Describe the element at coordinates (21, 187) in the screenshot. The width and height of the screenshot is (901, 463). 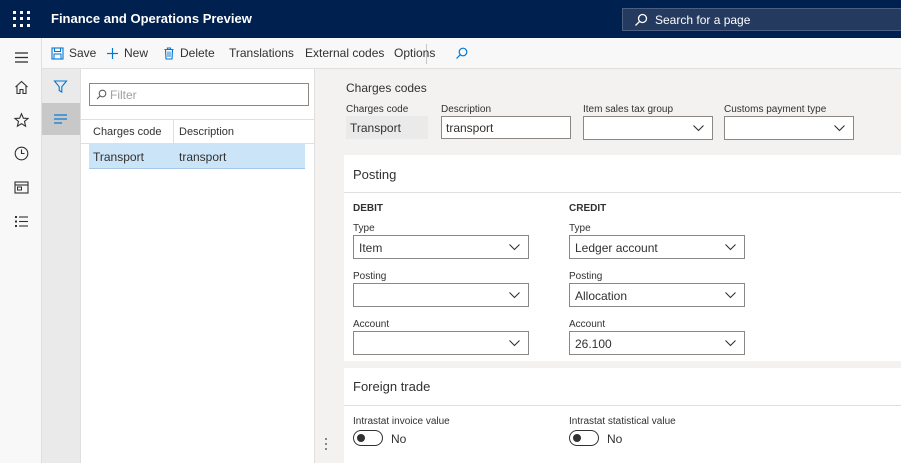
I see `workspaces-icon` at that location.